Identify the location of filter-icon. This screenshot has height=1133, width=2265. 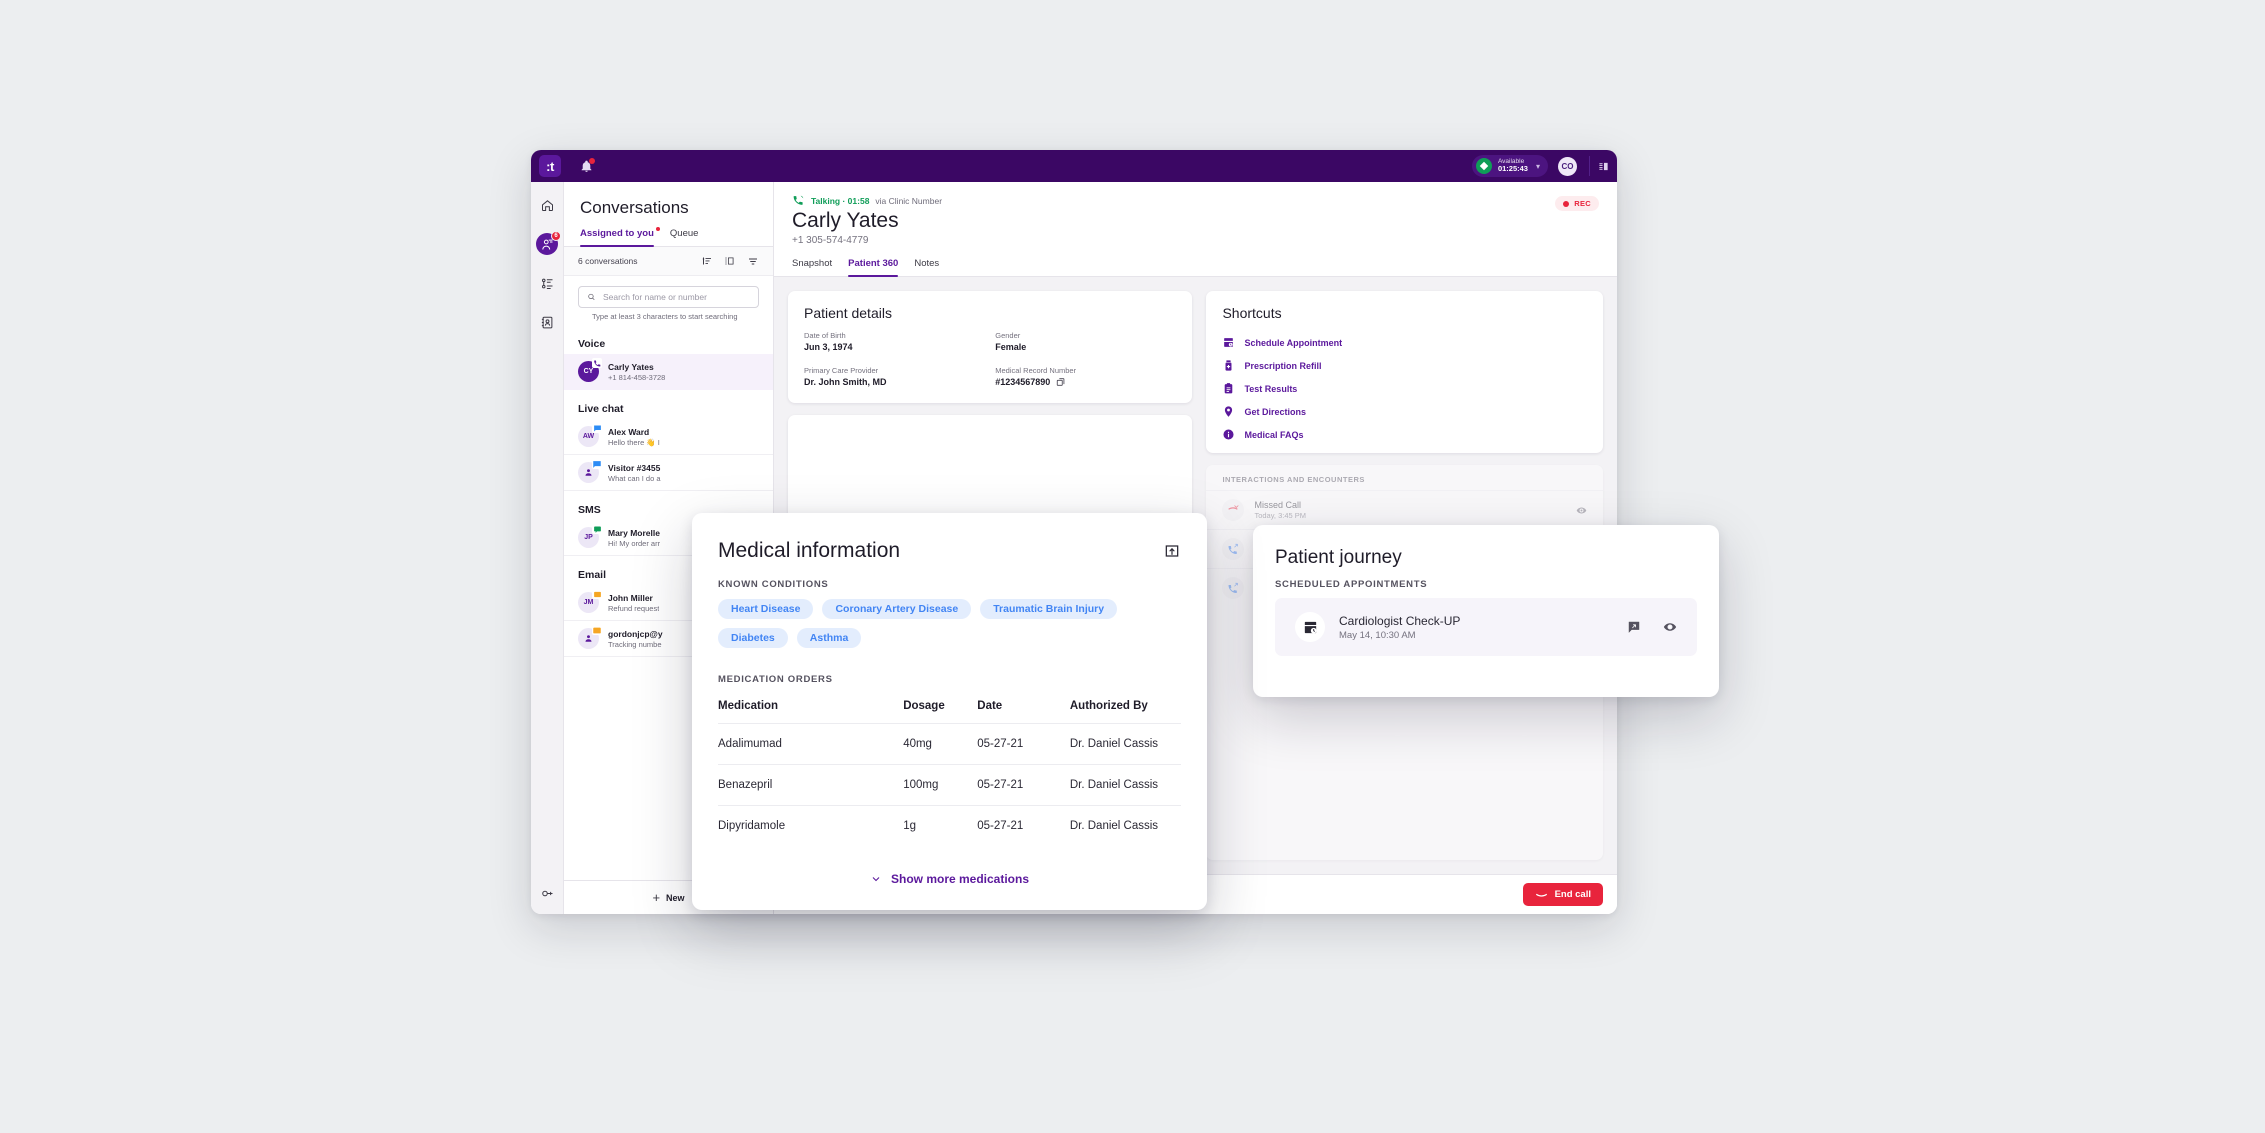
(753, 261).